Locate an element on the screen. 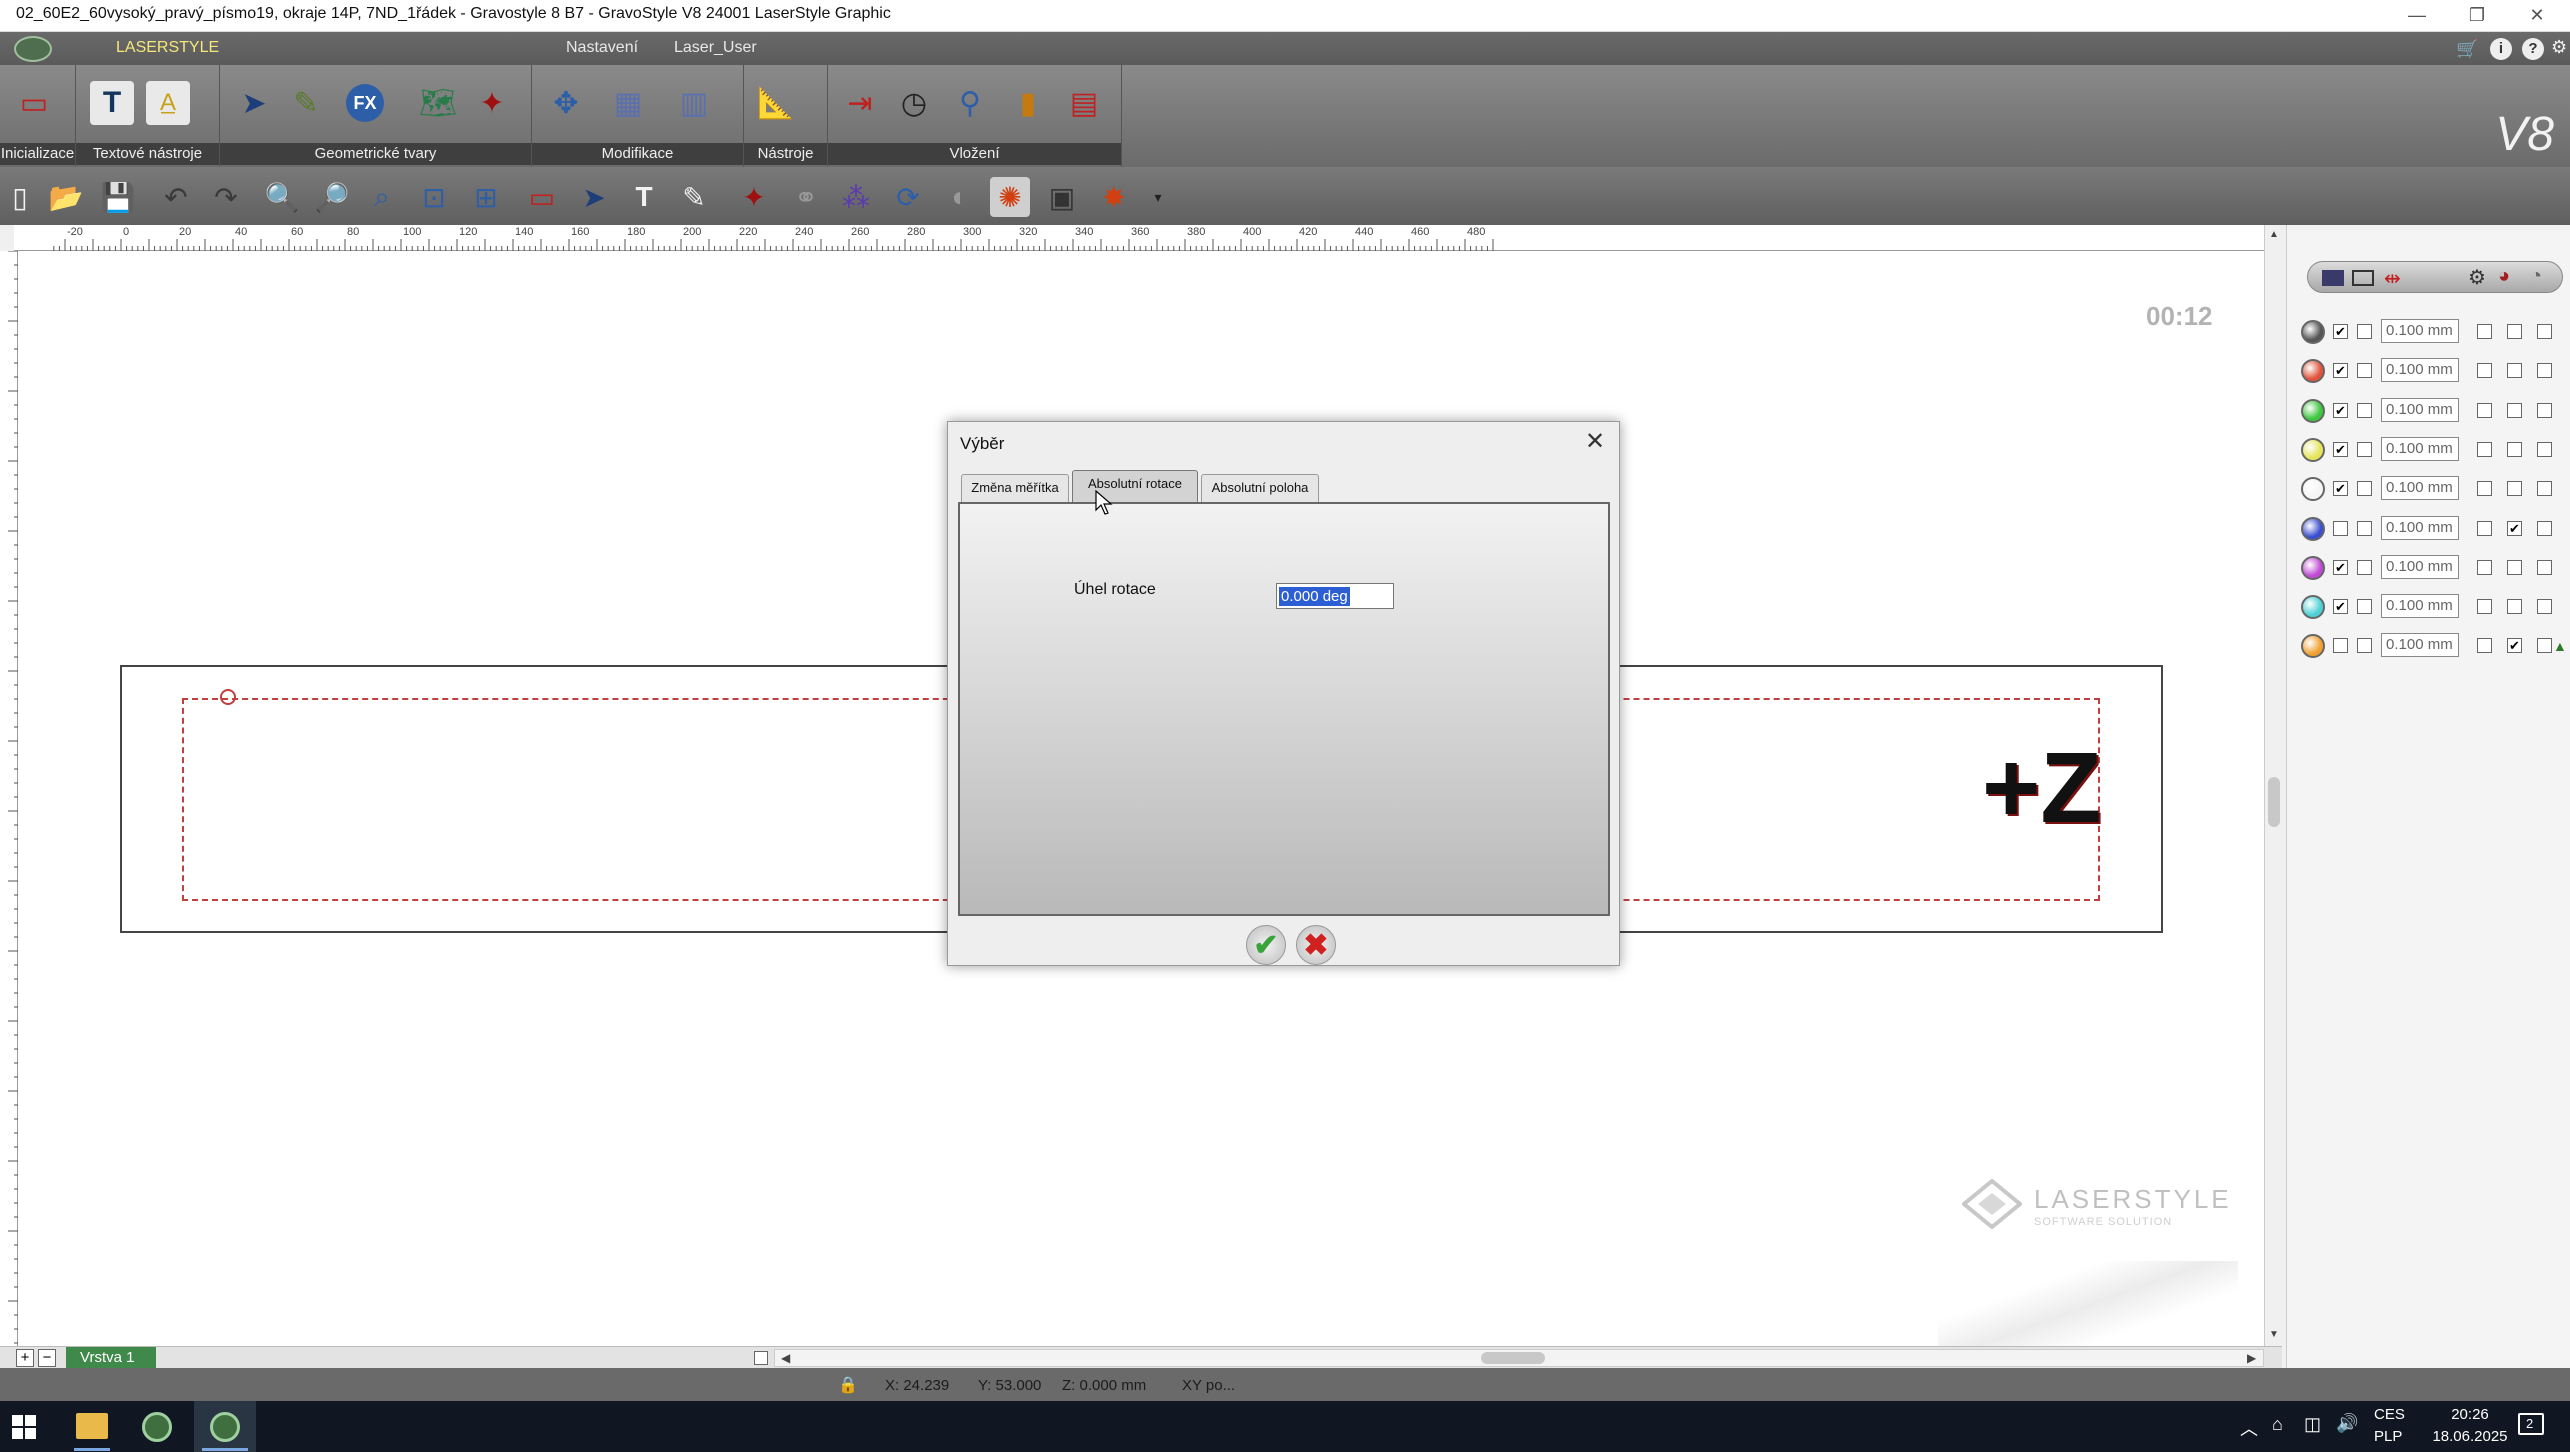 The width and height of the screenshot is (2570, 1452). close-window-button: ✕ is located at coordinates (2537, 16).